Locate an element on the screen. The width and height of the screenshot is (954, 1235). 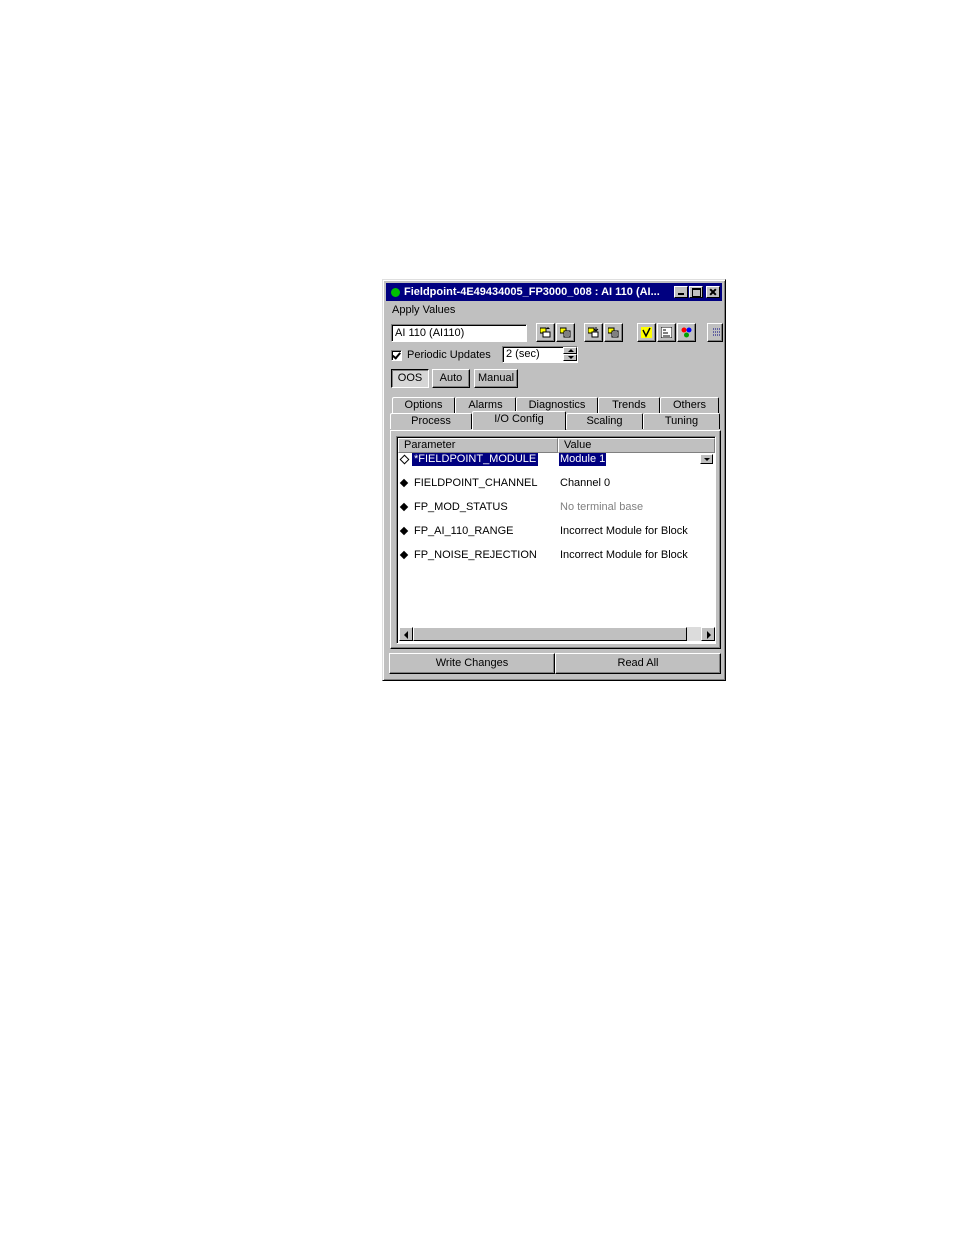
tab-trends: Trends is located at coordinates (629, 405).